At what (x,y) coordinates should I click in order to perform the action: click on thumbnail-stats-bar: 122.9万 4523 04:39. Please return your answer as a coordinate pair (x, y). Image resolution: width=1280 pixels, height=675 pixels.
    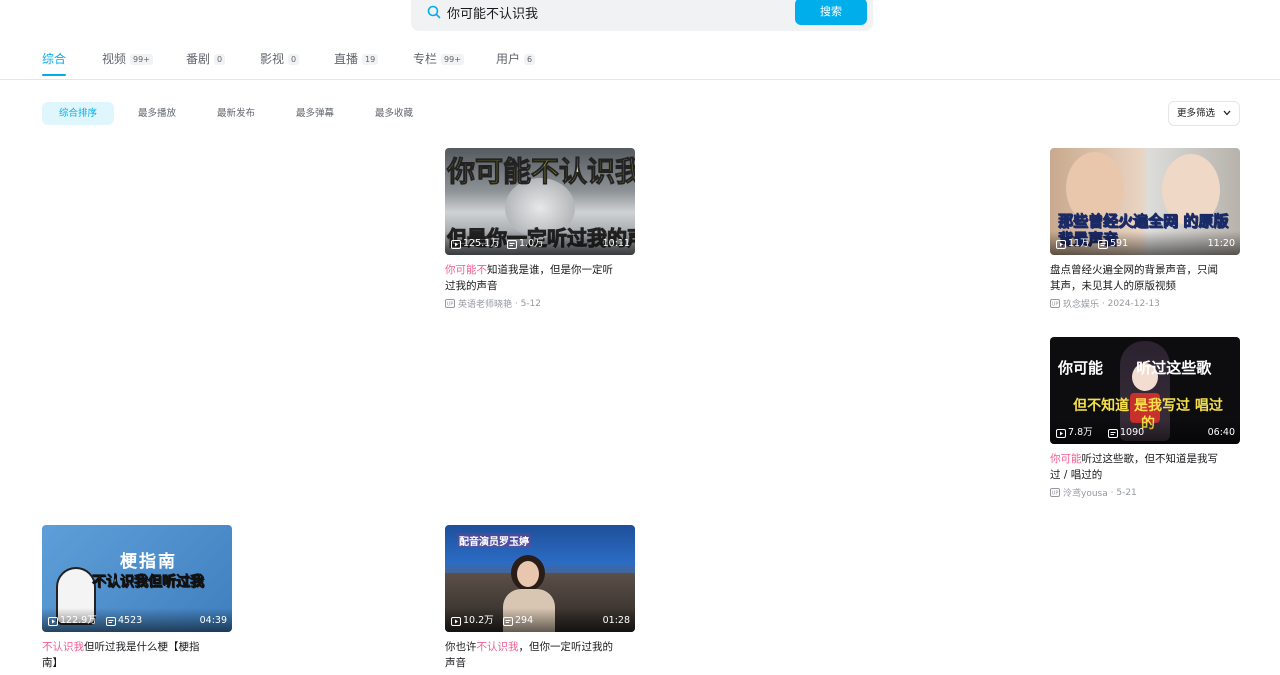
    Looking at the image, I should click on (137, 620).